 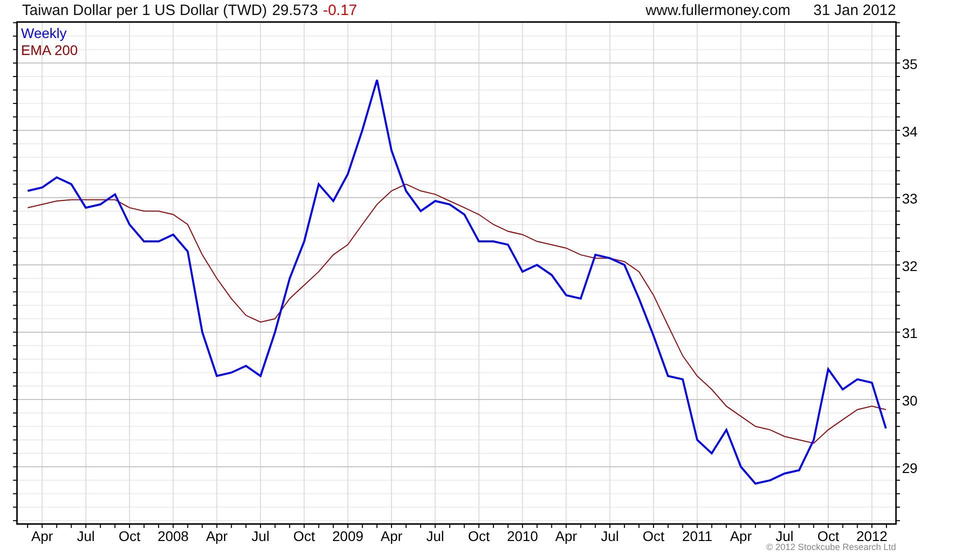 What do you see at coordinates (910, 333) in the screenshot?
I see `y-axis-label: 31` at bounding box center [910, 333].